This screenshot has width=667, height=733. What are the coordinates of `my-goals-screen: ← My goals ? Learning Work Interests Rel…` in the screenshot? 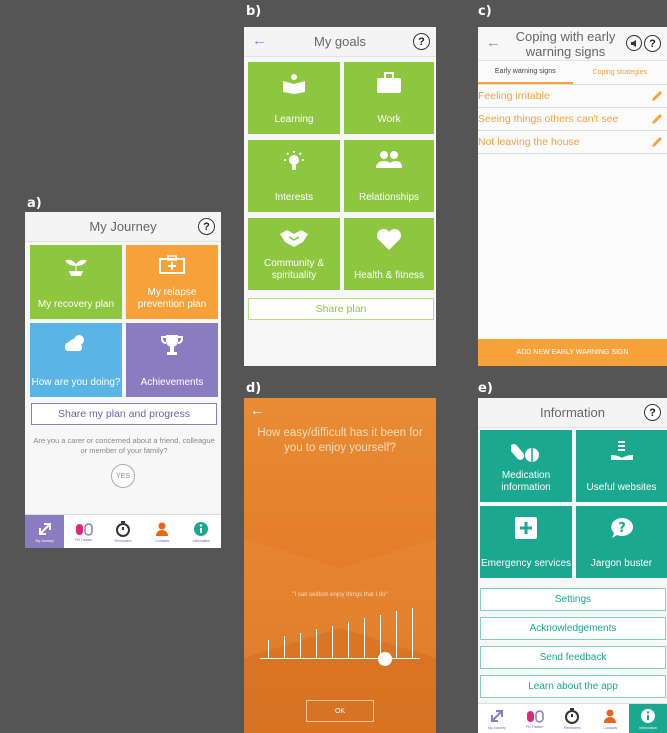 It's located at (340, 196).